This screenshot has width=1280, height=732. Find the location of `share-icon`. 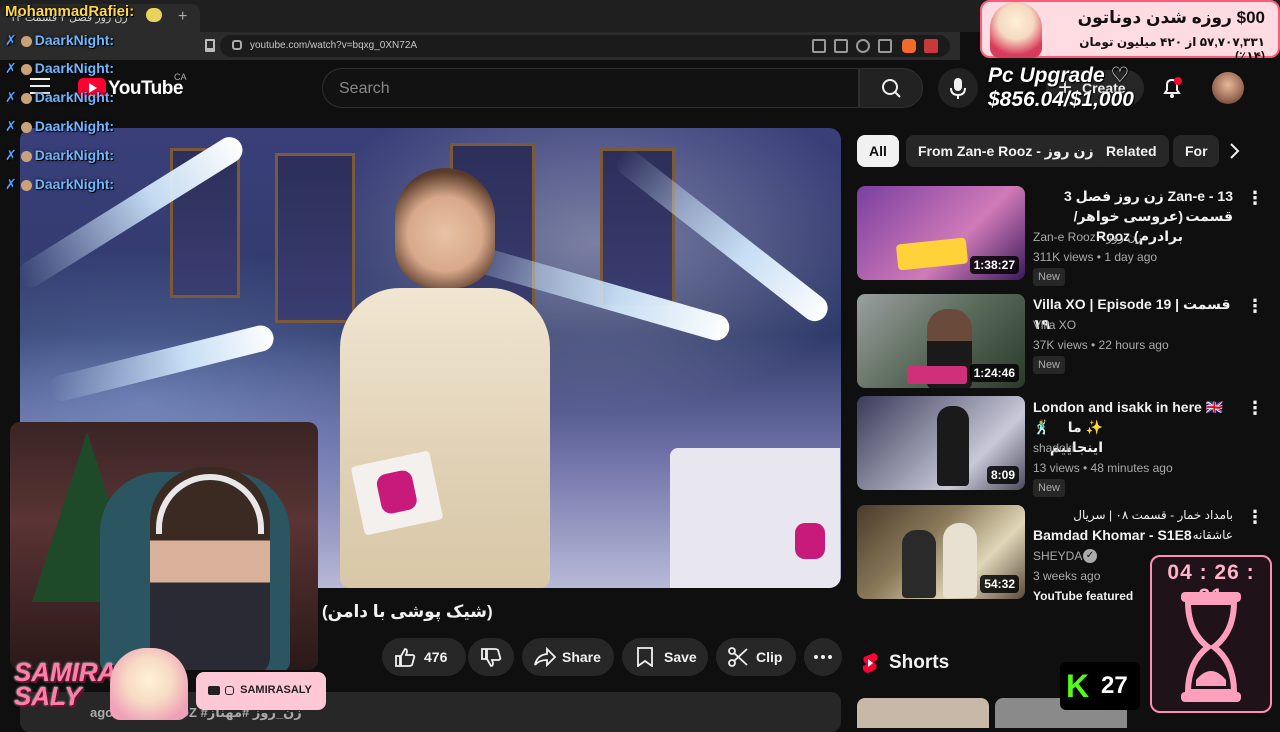

share-icon is located at coordinates (545, 657).